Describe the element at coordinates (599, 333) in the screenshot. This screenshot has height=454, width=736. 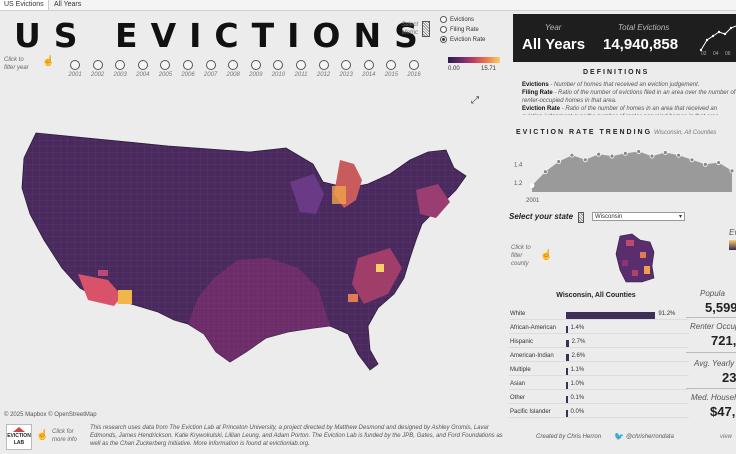
I see `row-divider` at that location.